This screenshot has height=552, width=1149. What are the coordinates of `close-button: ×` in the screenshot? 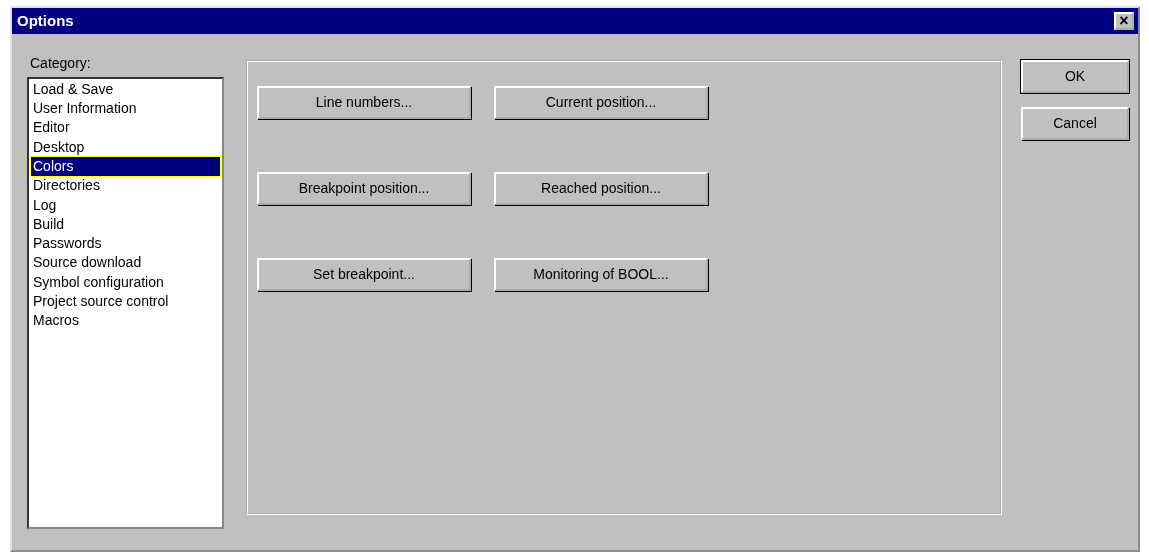 It's located at (1124, 21).